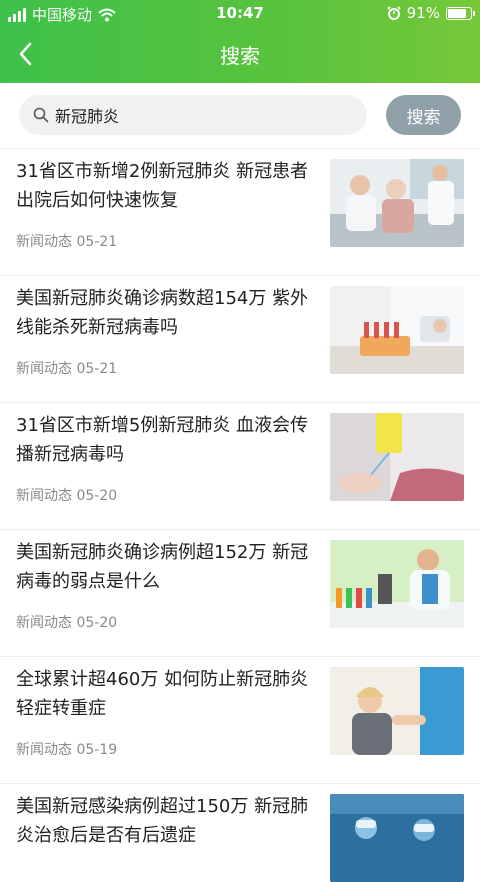  I want to click on article-title: 31省区市新增5例新冠肺炎 血液会传播新冠病毒吗, so click(162, 440).